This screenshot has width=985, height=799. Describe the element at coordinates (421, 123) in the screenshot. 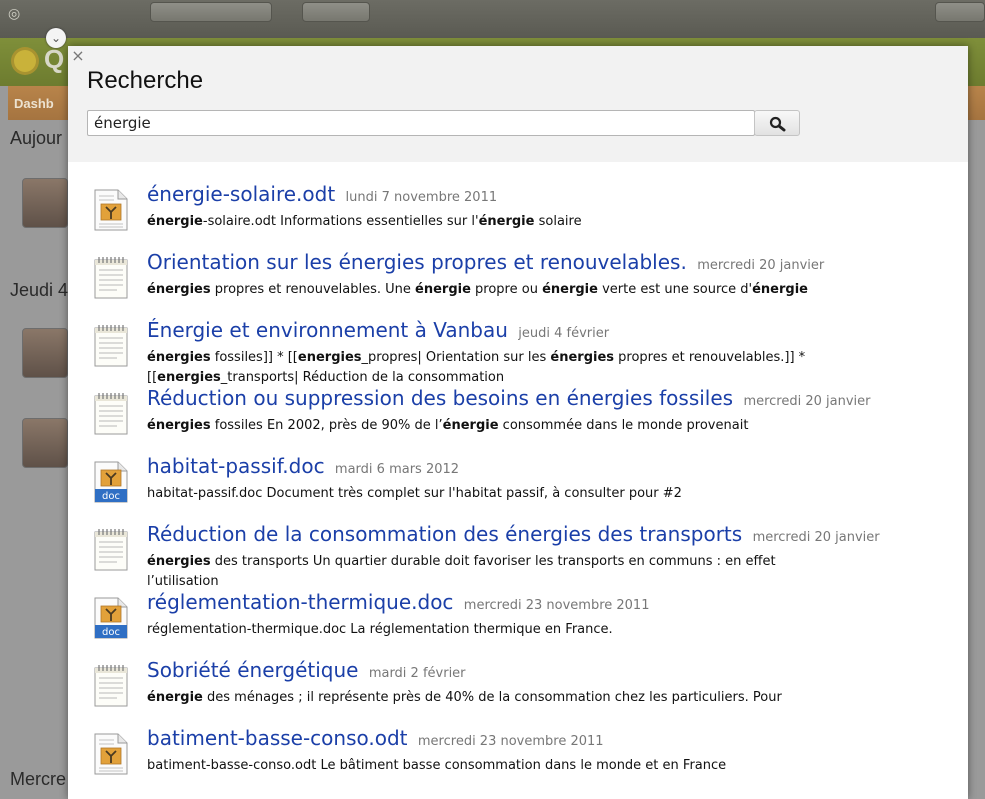

I see `search-input` at that location.